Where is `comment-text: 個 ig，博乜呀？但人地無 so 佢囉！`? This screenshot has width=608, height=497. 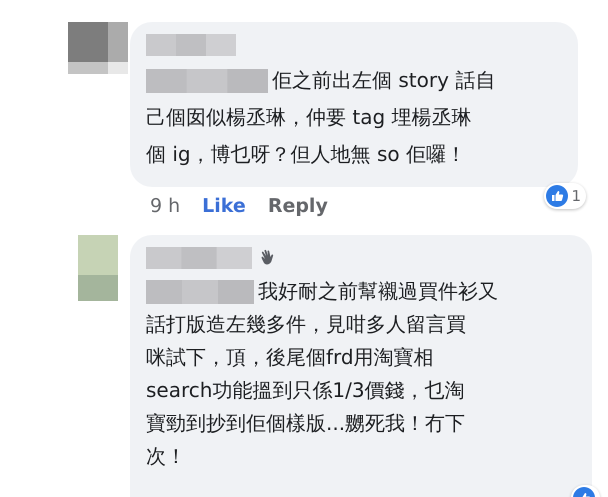
comment-text: 個 ig，博乜呀？但人地無 so 佢囉！ is located at coordinates (306, 154).